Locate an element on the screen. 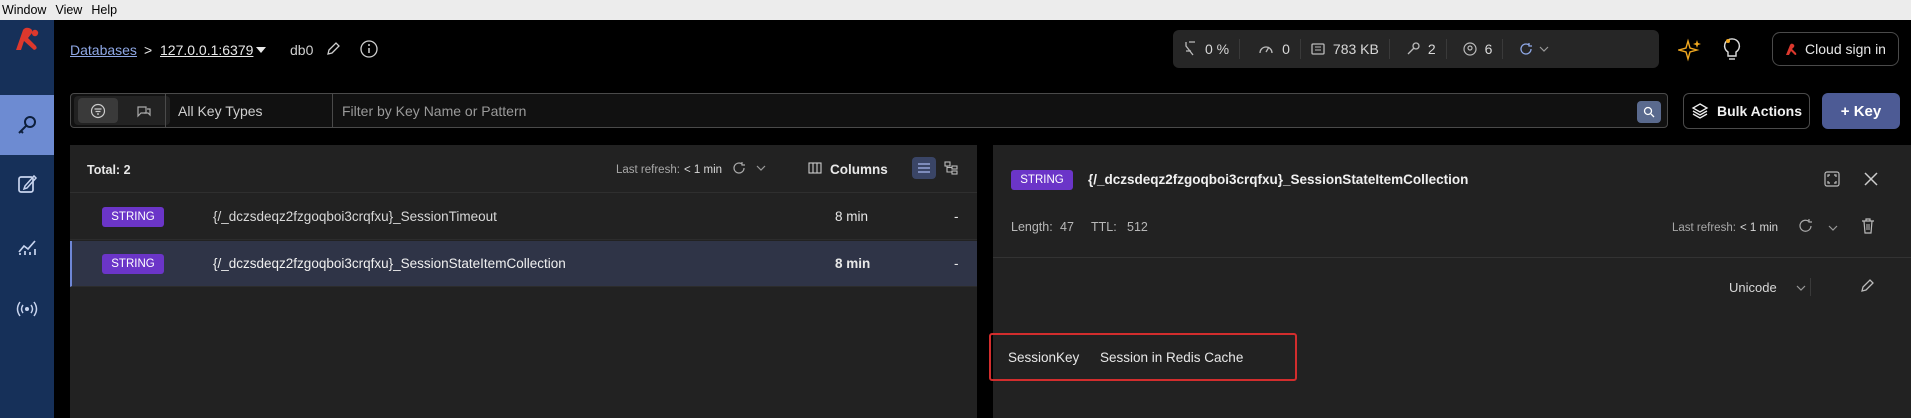 The image size is (1911, 418). cpu-icon is located at coordinates (1190, 49).